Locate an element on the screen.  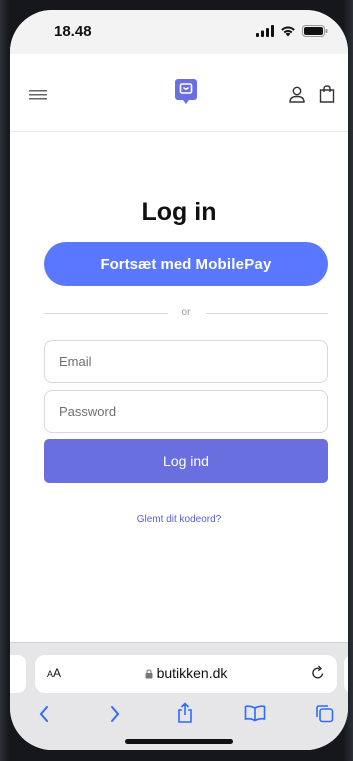
status-bar: 18.48 is located at coordinates (179, 32).